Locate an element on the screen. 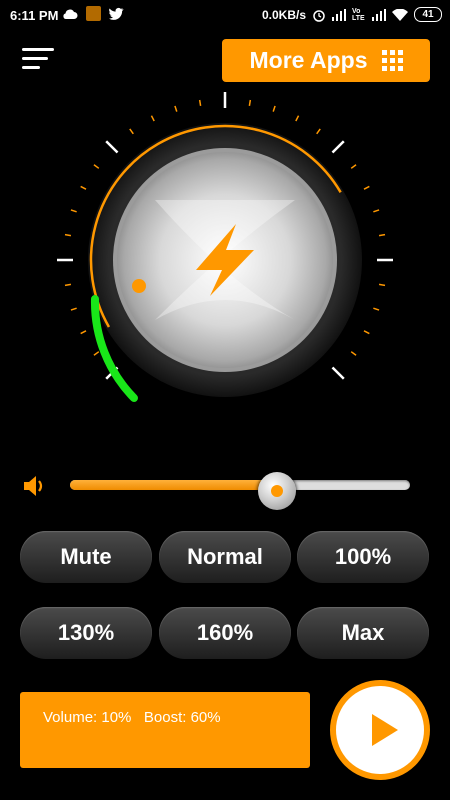 Image resolution: width=450 pixels, height=800 pixels. volume-boost-text: Volume: 10% Boost: 60% is located at coordinates (132, 717).